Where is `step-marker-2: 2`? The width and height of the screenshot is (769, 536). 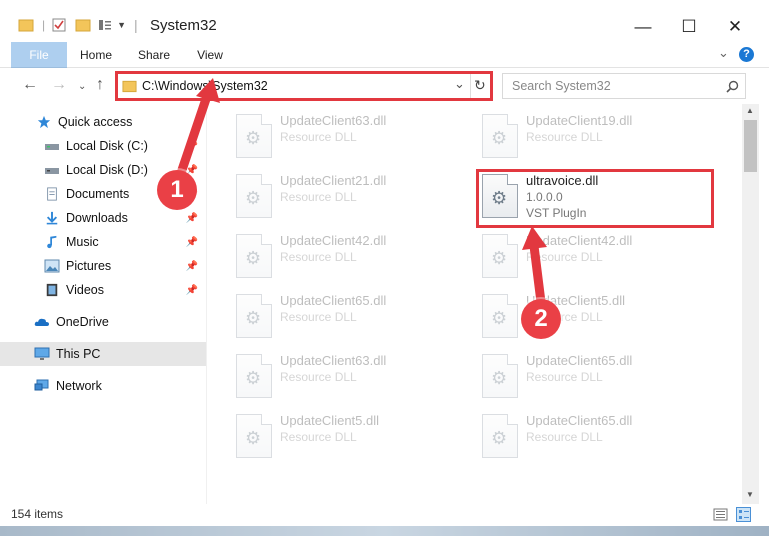
step-marker-2: 2 is located at coordinates (541, 319).